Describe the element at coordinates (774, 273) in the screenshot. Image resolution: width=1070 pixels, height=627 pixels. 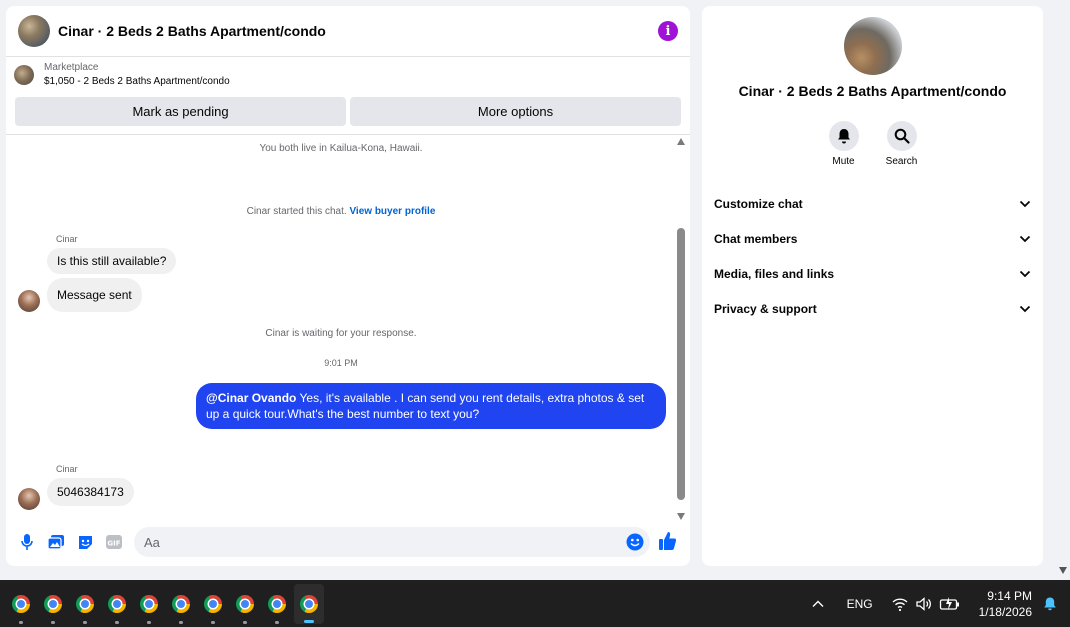
I see `section-label: Media, files and links` at that location.